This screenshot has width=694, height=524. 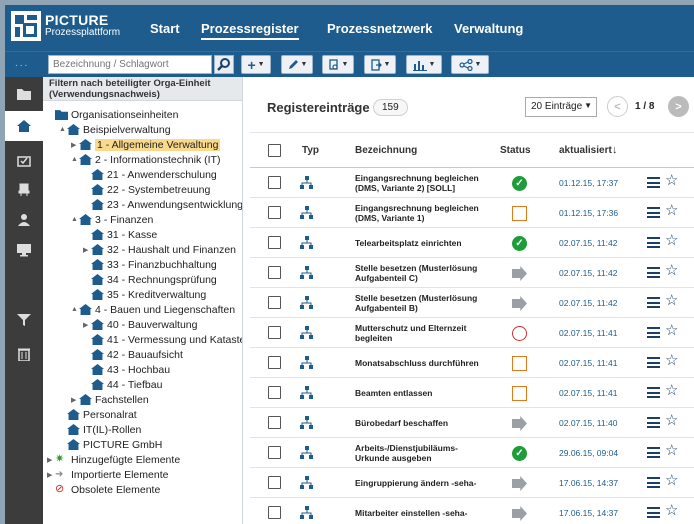 What do you see at coordinates (24, 354) in the screenshot?
I see `rail-trash` at bounding box center [24, 354].